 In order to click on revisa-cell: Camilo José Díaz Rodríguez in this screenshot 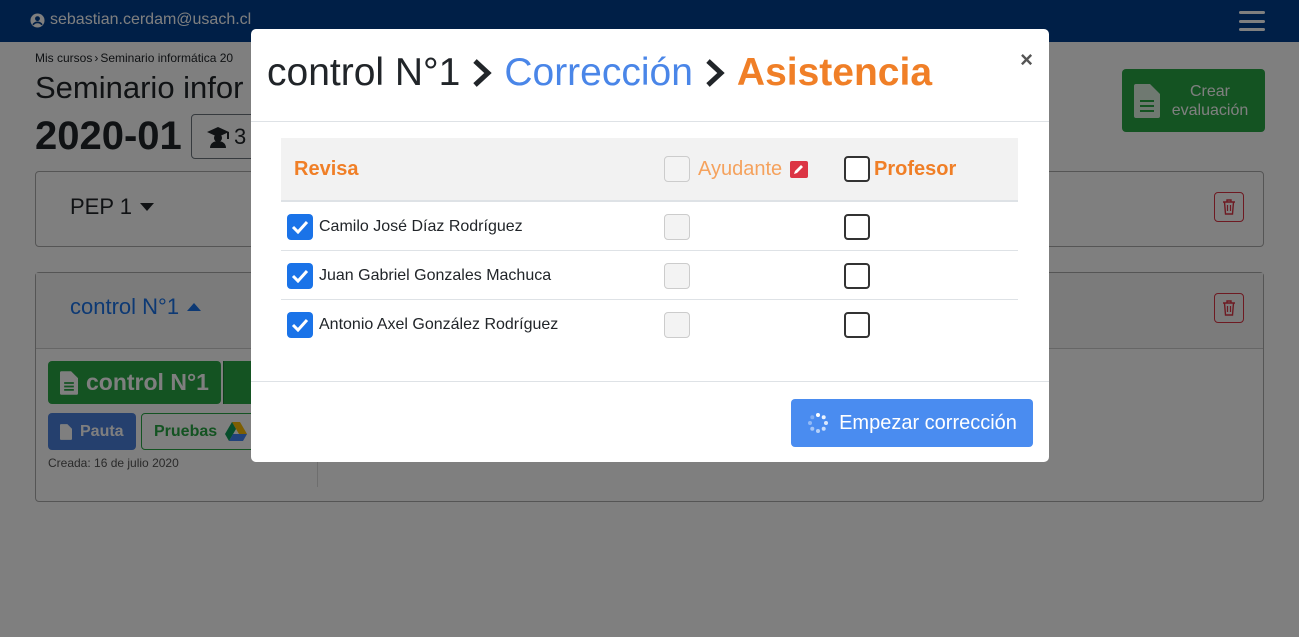, I will do `click(405, 226)`.